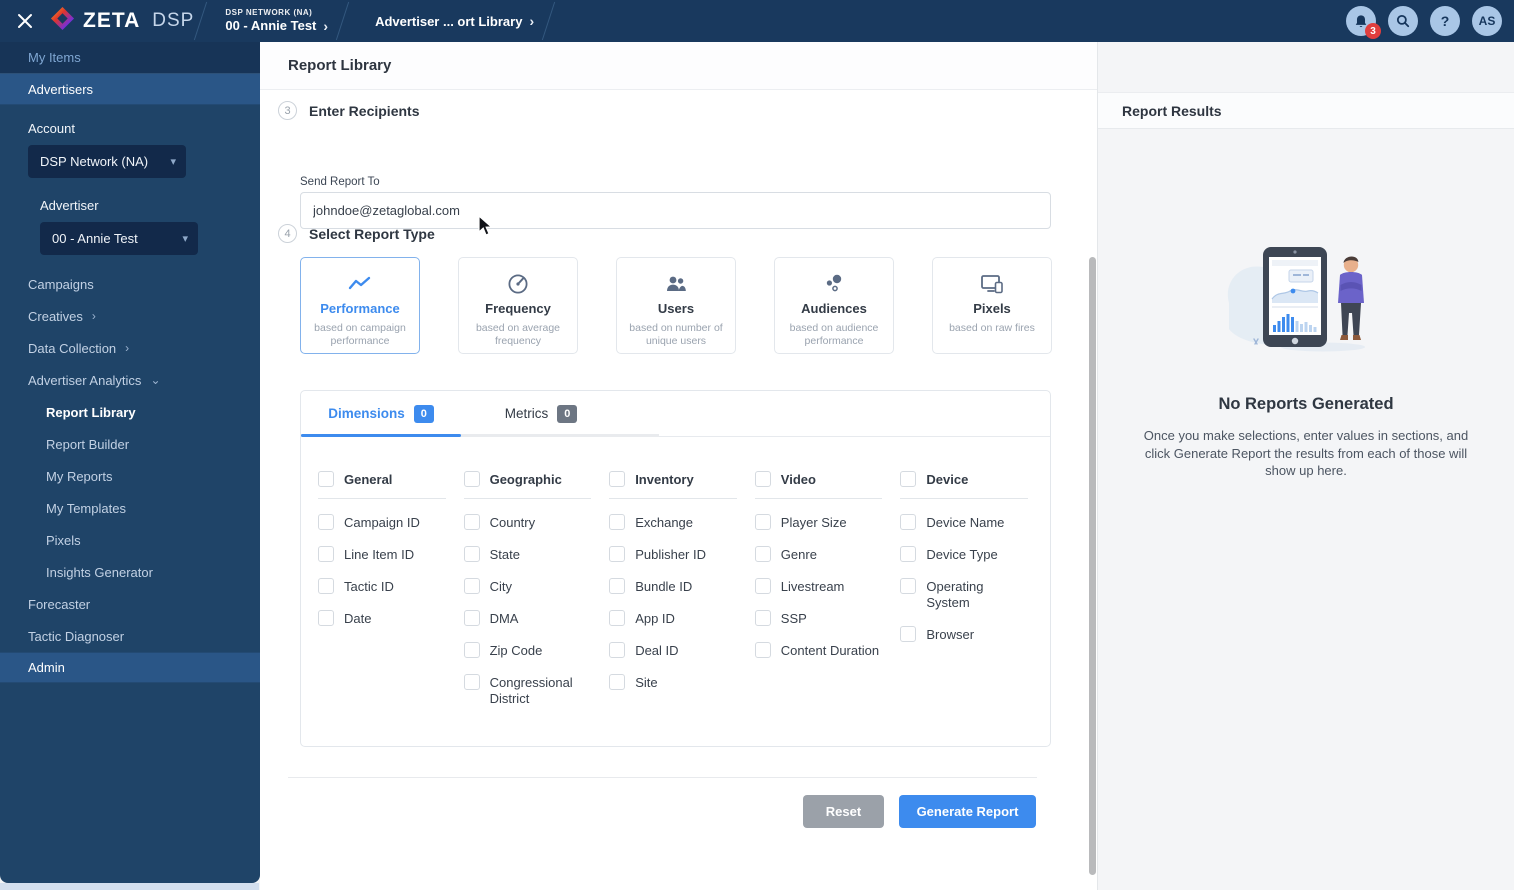  I want to click on sidebar-item-campaigns: Campaigns, so click(130, 284).